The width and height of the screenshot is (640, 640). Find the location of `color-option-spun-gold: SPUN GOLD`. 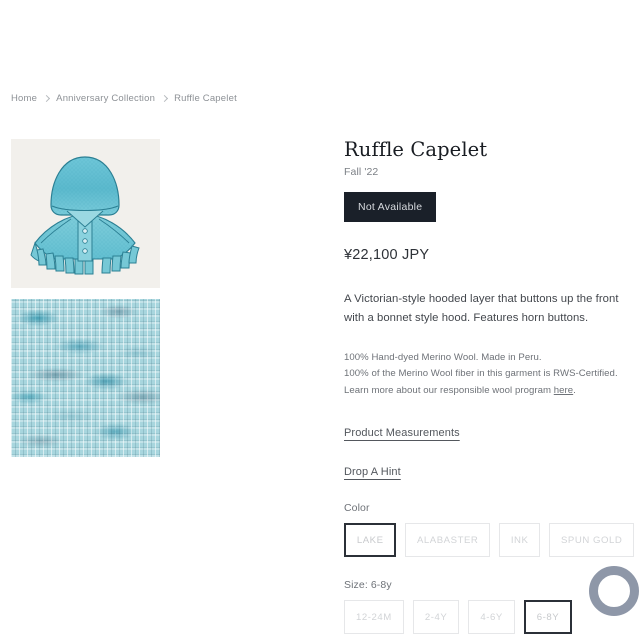

color-option-spun-gold: SPUN GOLD is located at coordinates (591, 540).